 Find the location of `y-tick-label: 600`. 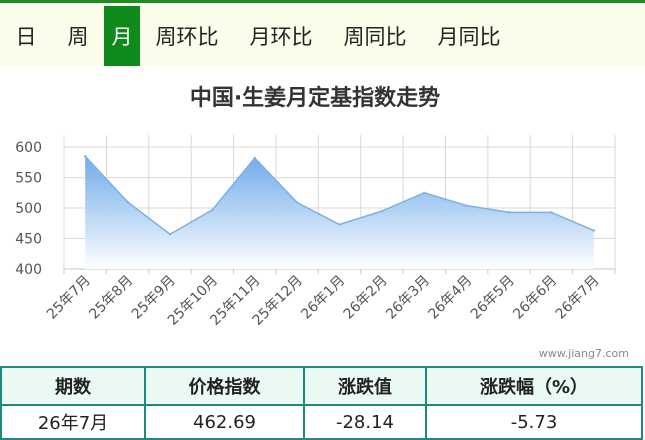

y-tick-label: 600 is located at coordinates (28, 148).